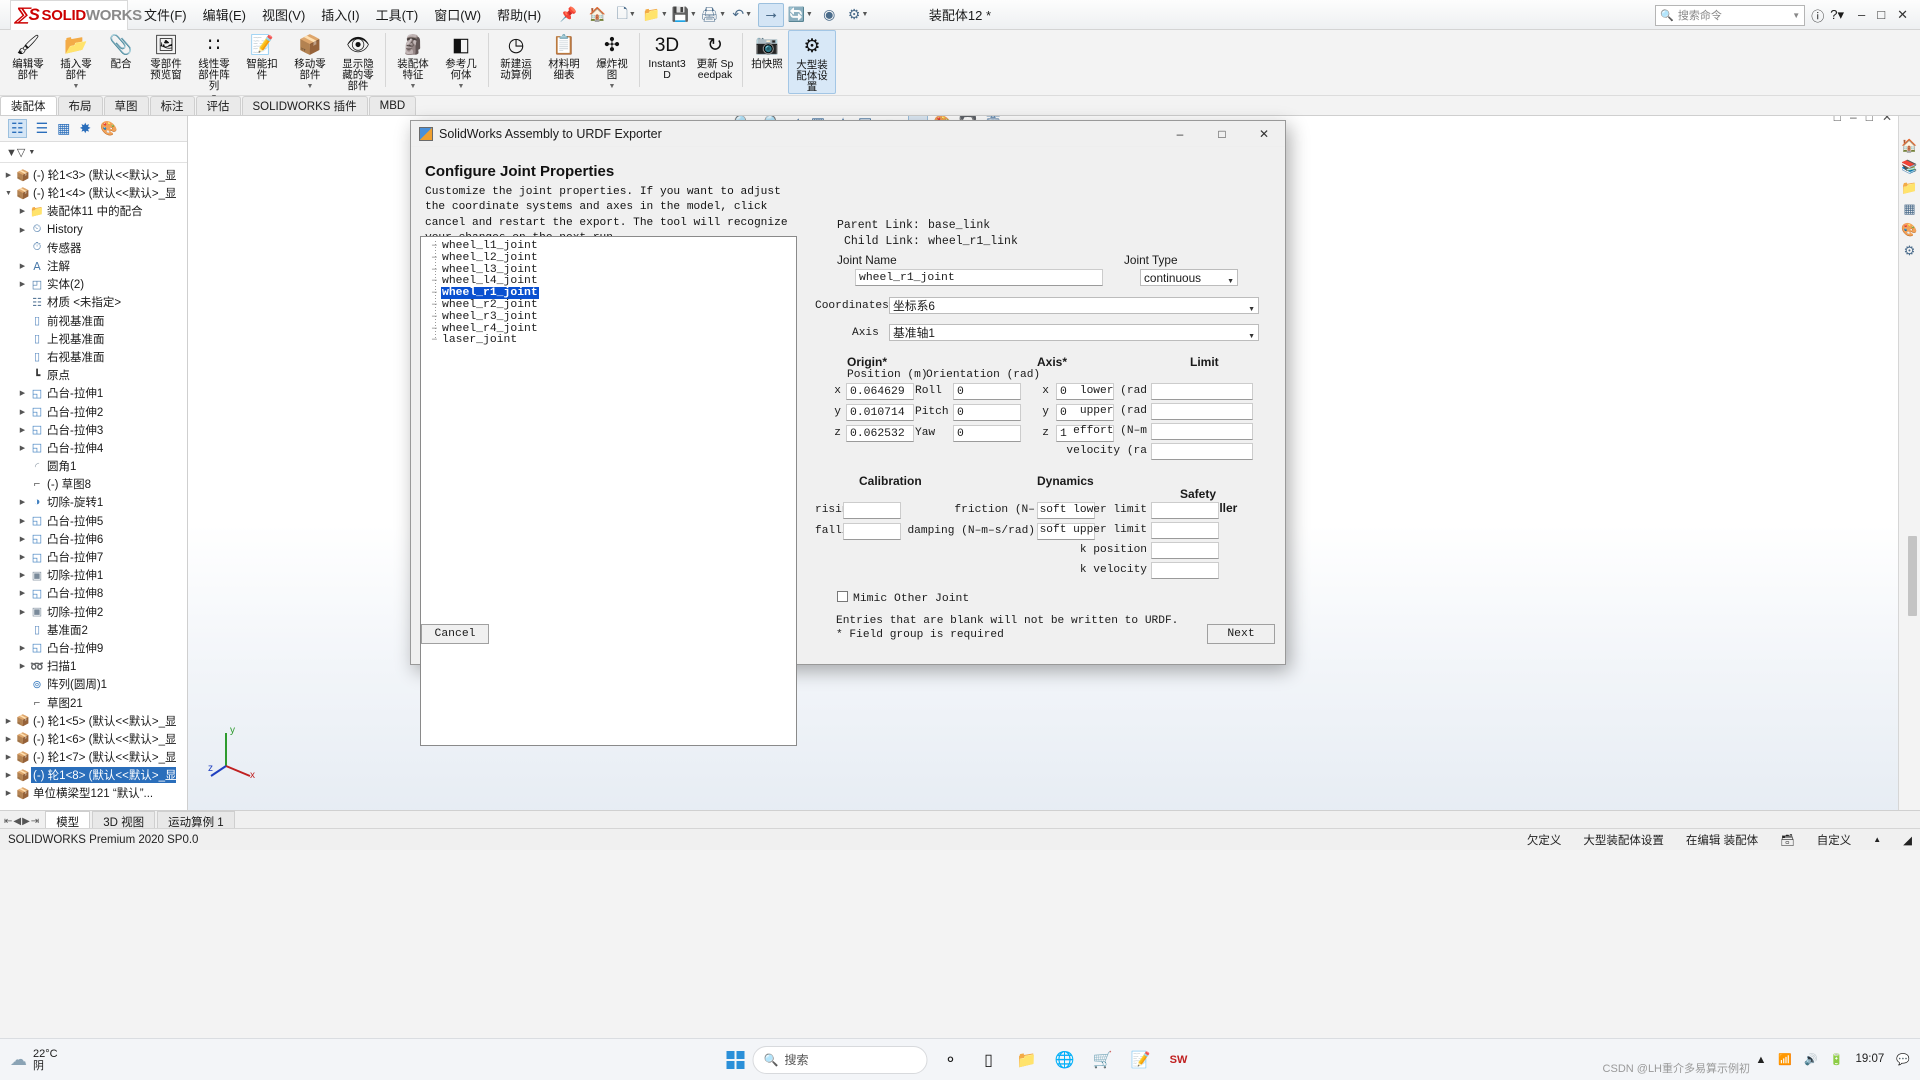 The width and height of the screenshot is (1920, 1080). I want to click on task-pane-rail: 🏠 📚 📁 ▦ 🎨 ⚙, so click(1909, 468).